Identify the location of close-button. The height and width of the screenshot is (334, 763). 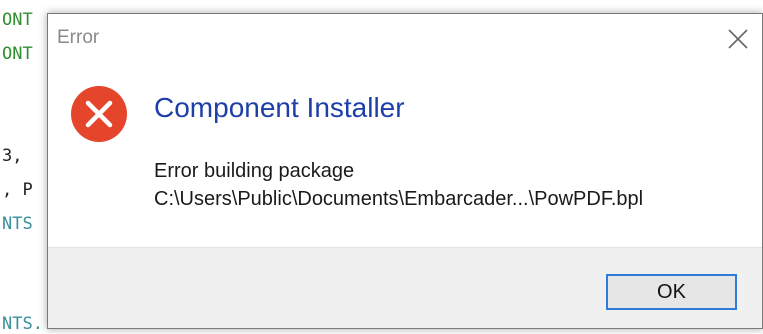
(738, 39).